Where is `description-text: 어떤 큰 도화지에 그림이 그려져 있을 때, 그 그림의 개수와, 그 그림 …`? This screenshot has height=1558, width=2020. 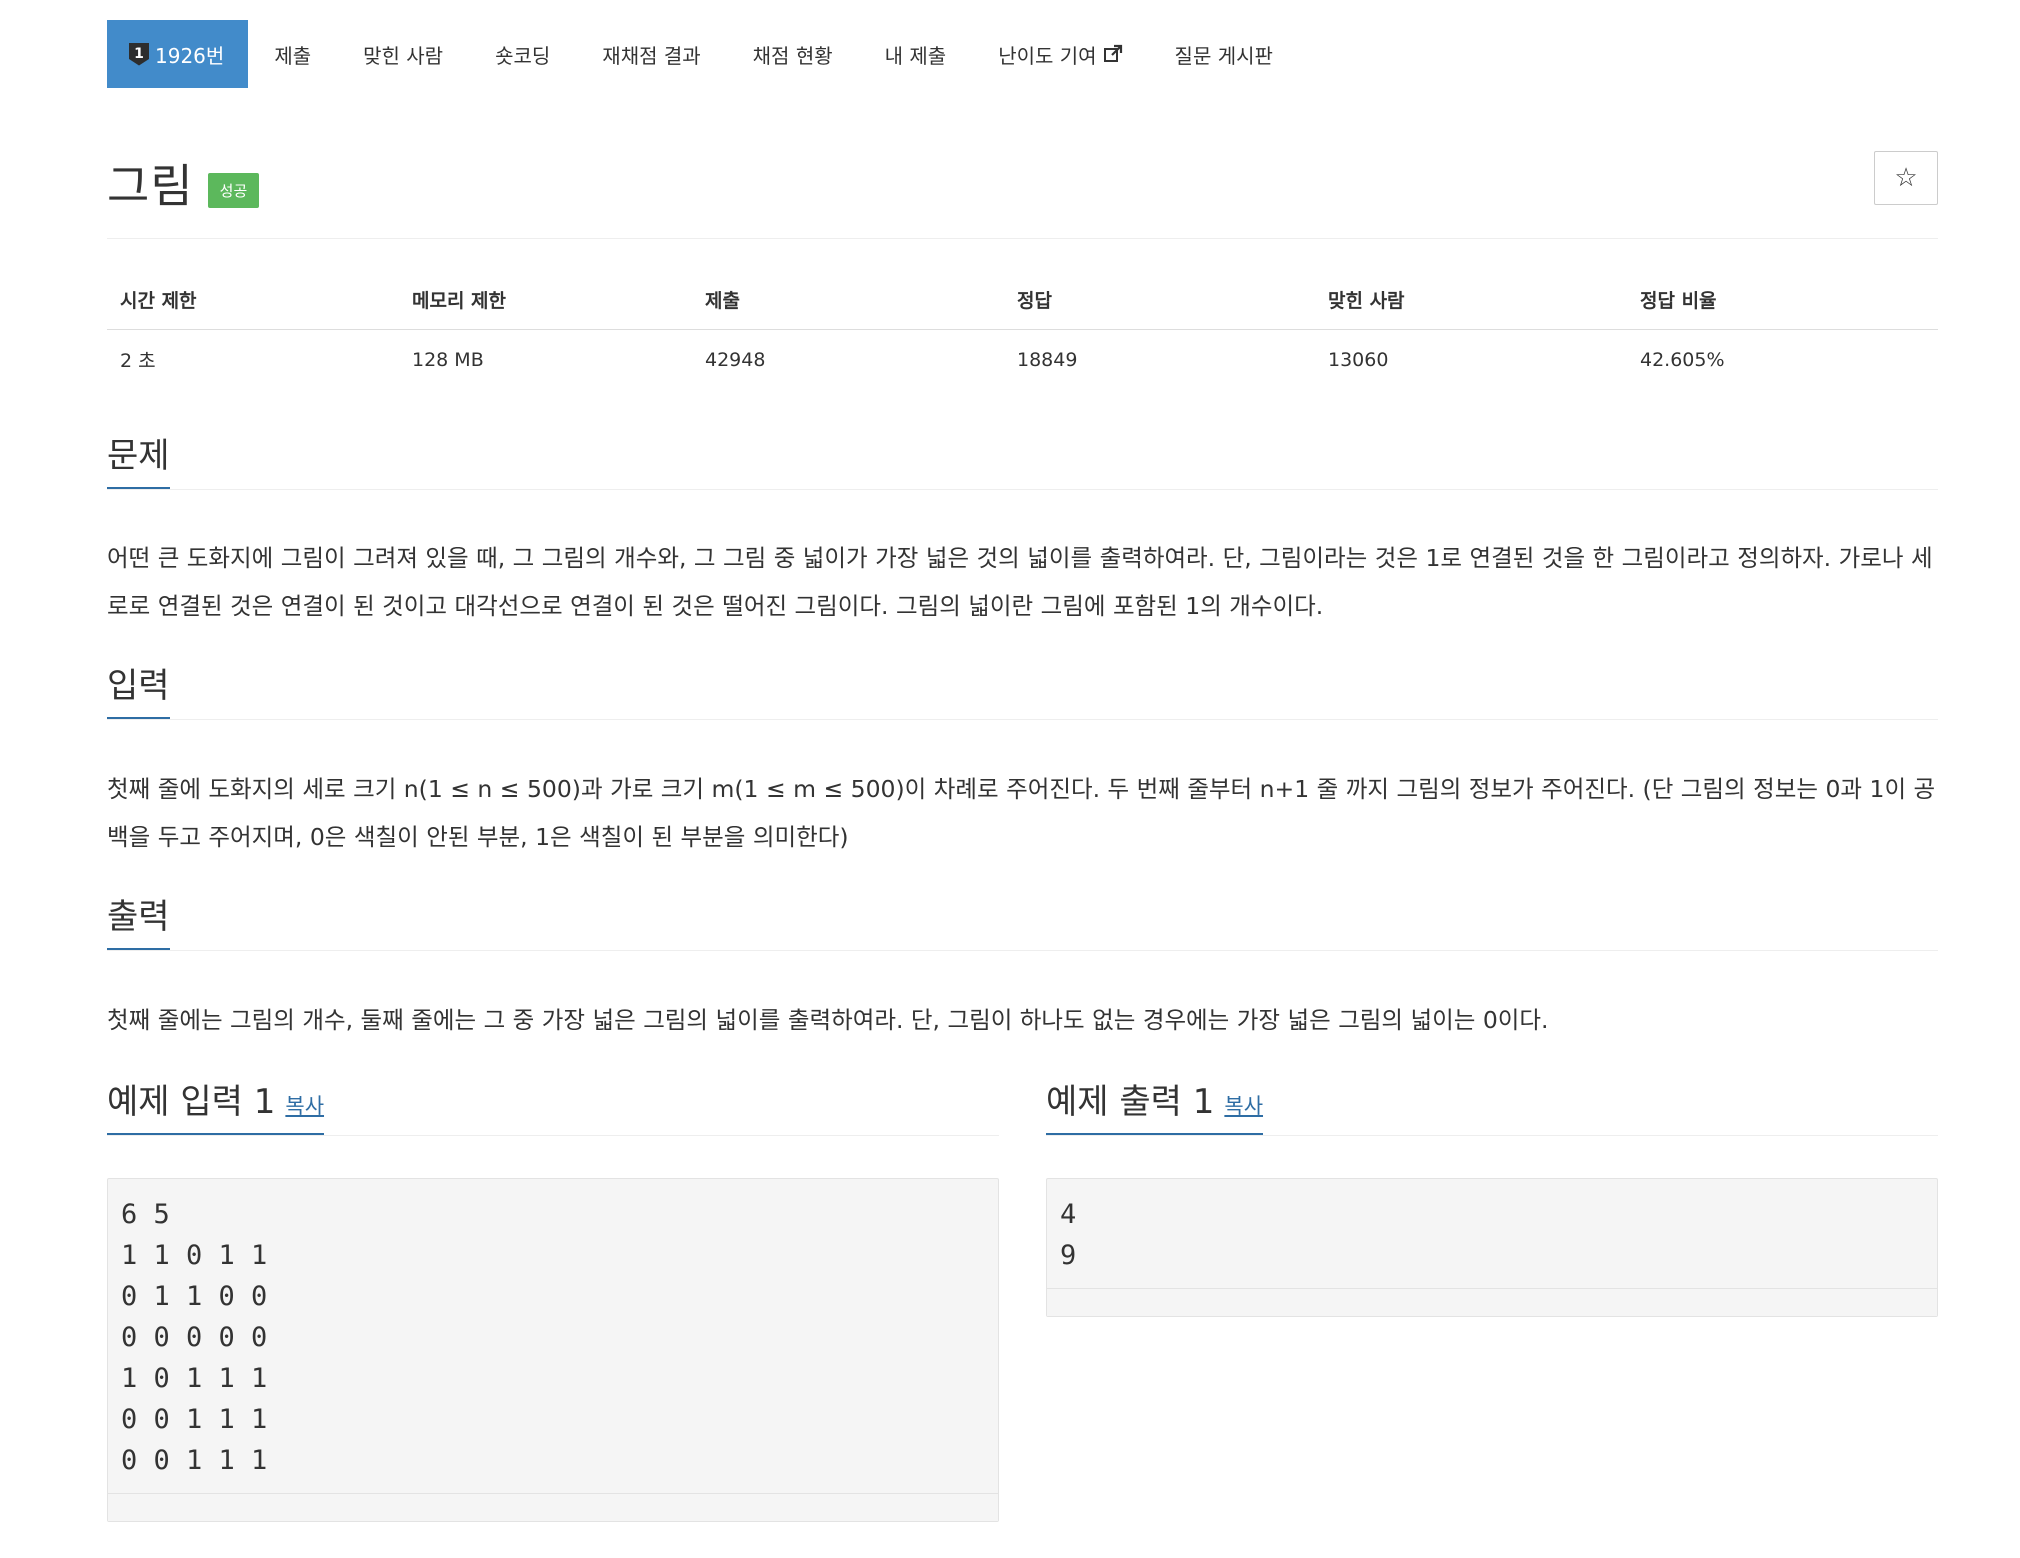
description-text: 어떤 큰 도화지에 그림이 그려져 있을 때, 그 그림의 개수와, 그 그림 … is located at coordinates (1020, 582).